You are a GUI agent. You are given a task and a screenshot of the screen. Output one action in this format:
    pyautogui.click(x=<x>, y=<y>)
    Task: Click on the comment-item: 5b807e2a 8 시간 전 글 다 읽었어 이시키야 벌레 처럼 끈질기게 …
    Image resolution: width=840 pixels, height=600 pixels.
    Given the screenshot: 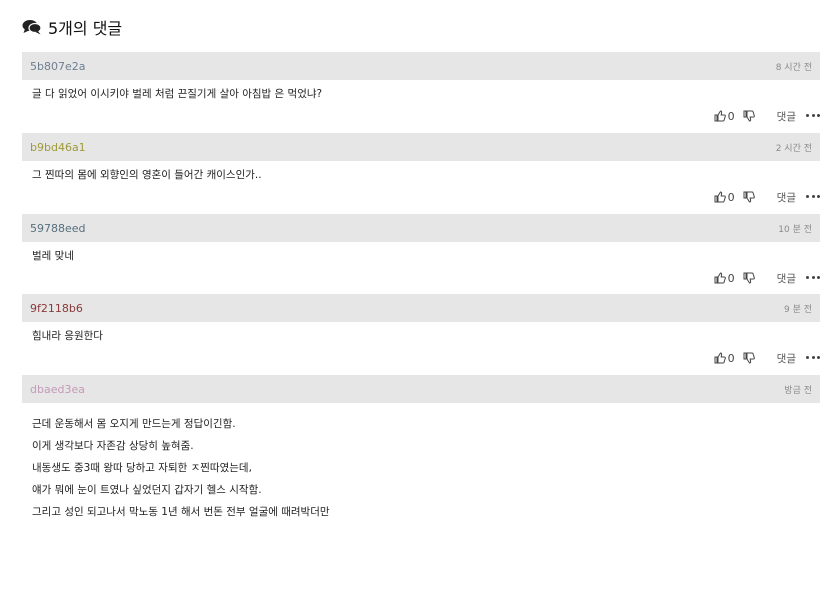 What is the action you would take?
    pyautogui.click(x=421, y=92)
    